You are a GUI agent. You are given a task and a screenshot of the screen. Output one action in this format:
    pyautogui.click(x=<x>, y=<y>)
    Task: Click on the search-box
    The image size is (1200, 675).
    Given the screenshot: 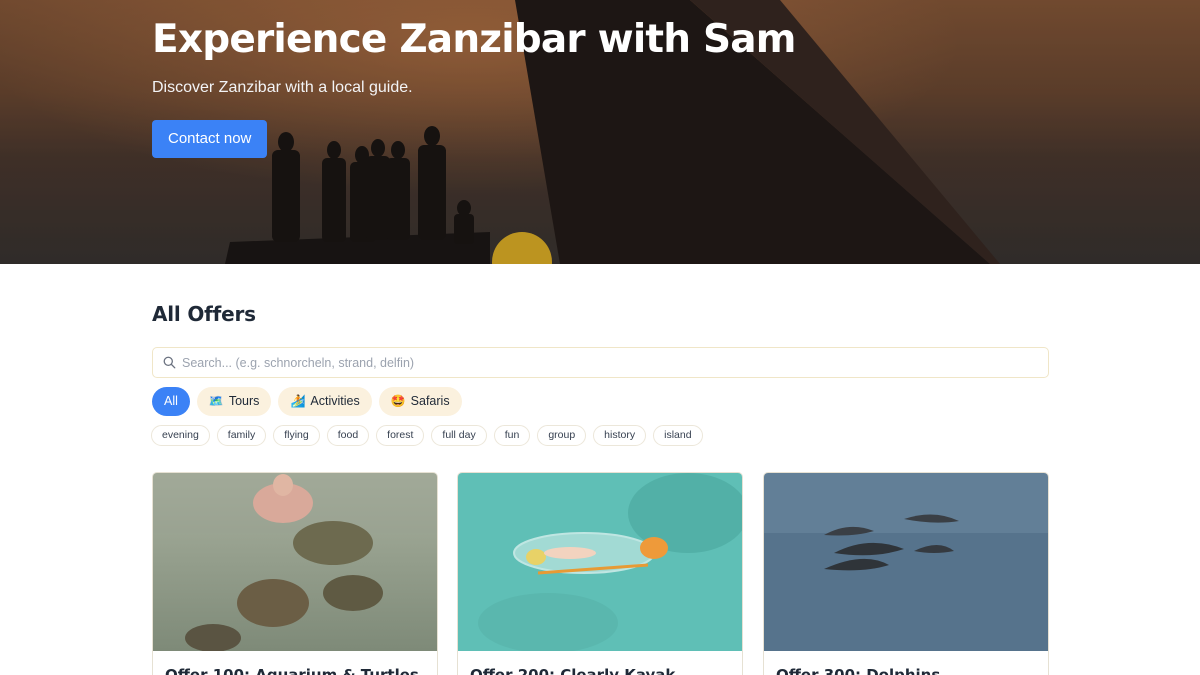 What is the action you would take?
    pyautogui.click(x=600, y=362)
    